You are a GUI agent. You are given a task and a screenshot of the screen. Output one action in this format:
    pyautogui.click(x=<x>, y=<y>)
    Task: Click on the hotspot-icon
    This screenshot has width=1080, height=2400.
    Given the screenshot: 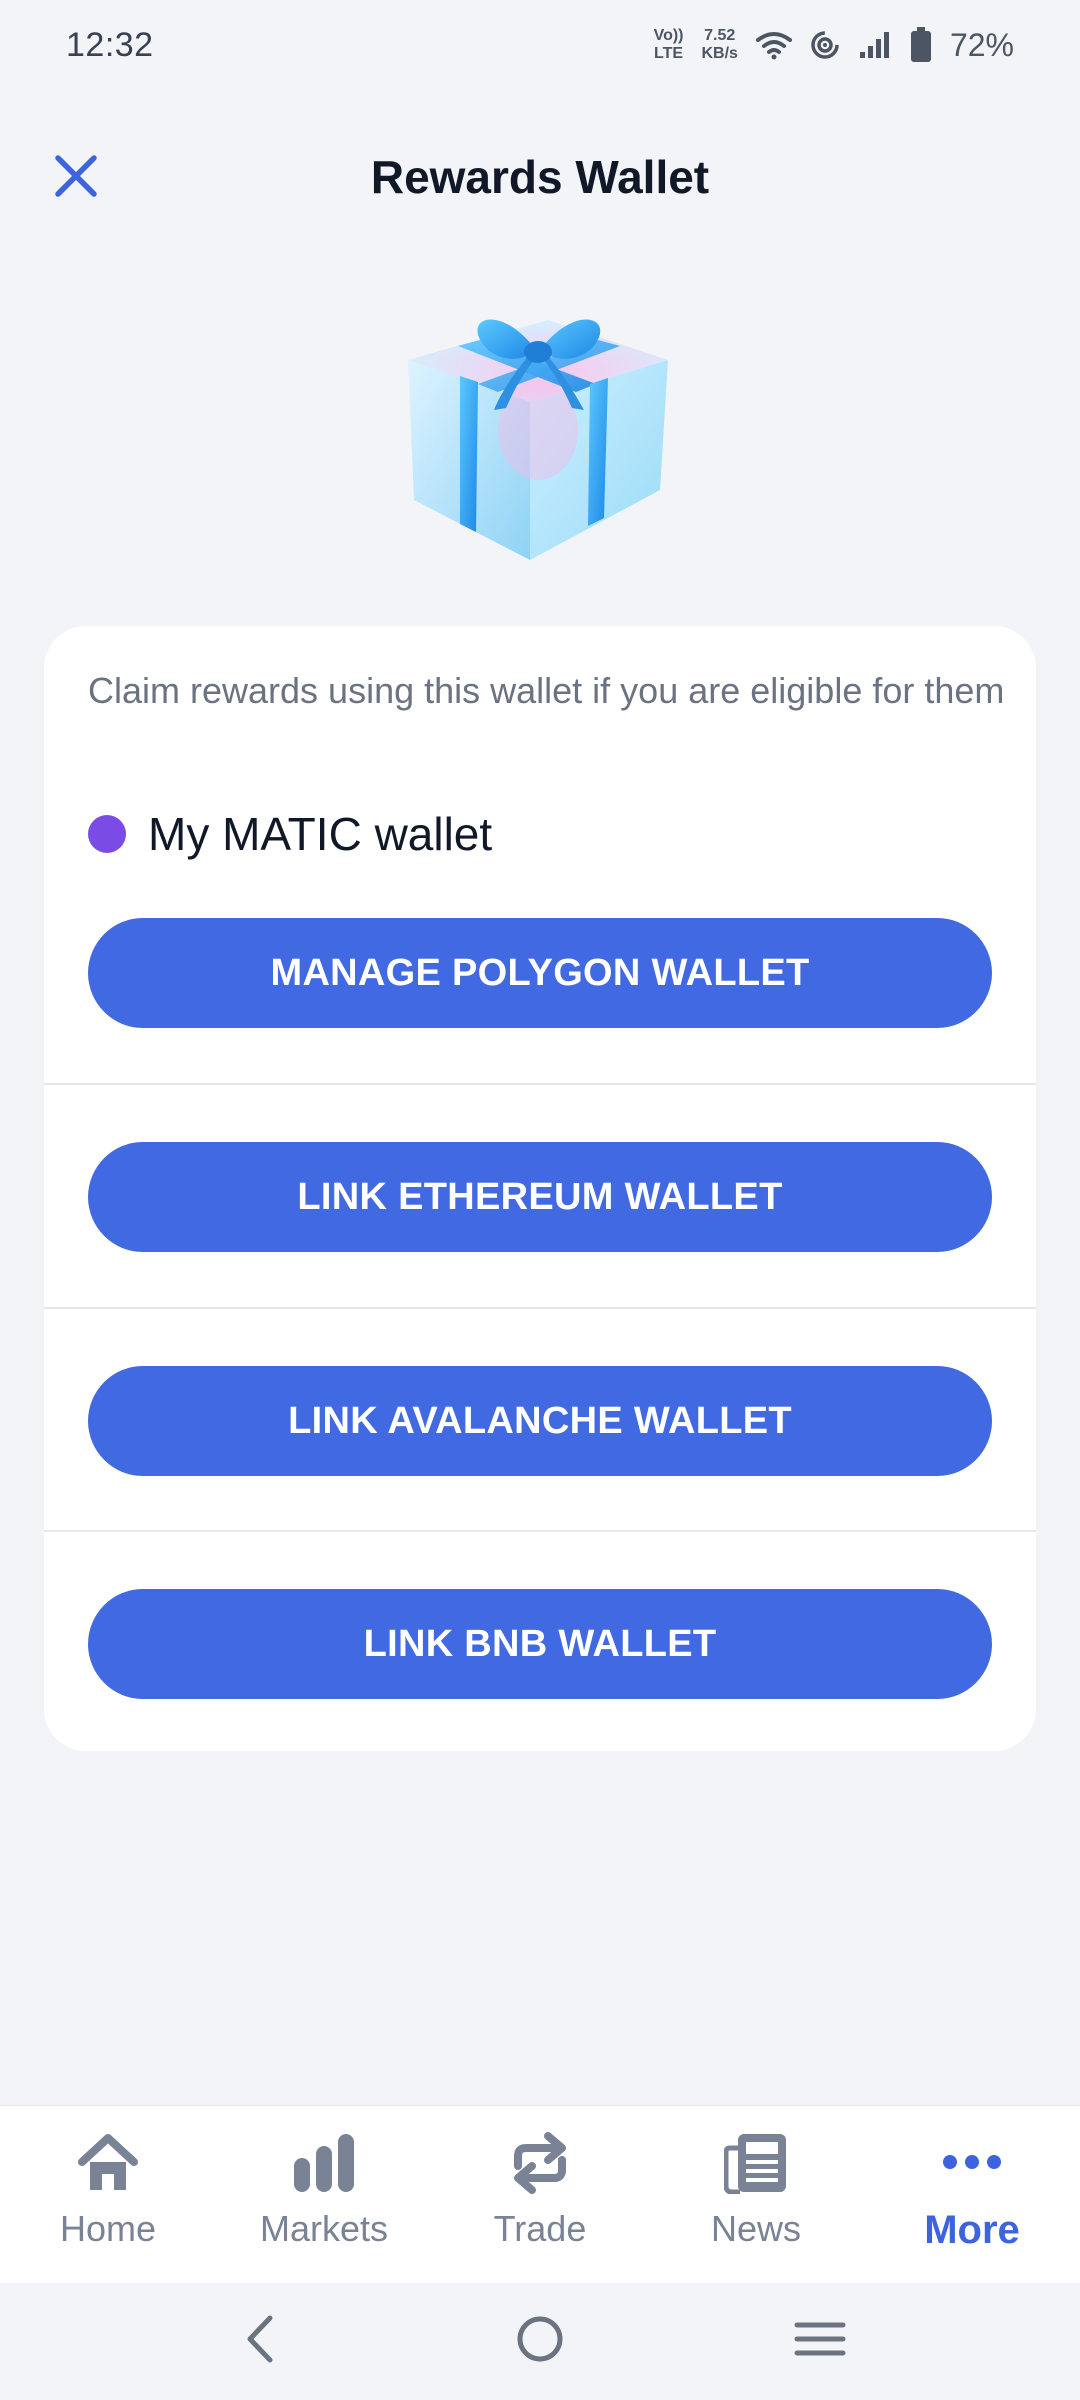 What is the action you would take?
    pyautogui.click(x=825, y=45)
    